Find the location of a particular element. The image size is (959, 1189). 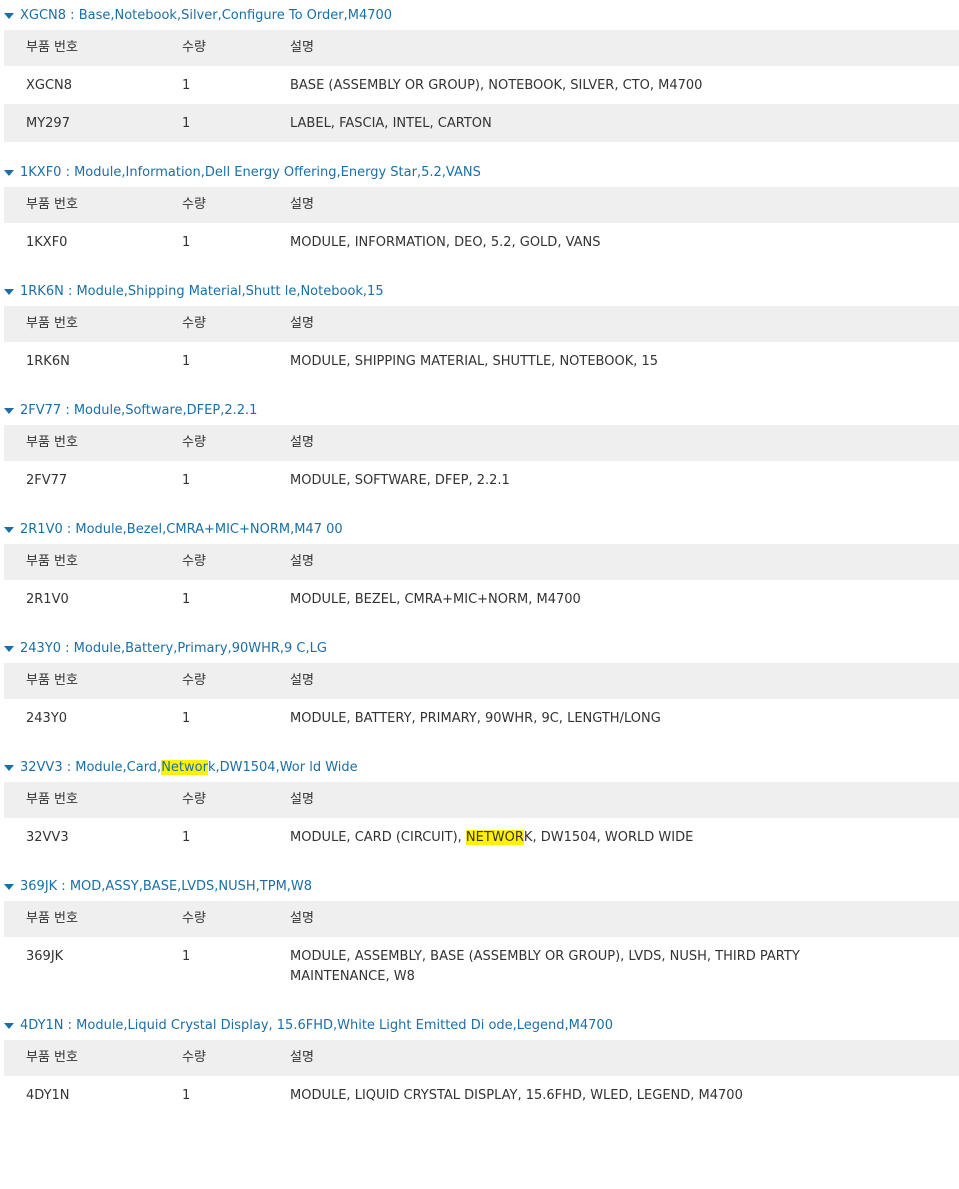

description: LABEL, FASCIA, INTEL, CARTON is located at coordinates (391, 123).